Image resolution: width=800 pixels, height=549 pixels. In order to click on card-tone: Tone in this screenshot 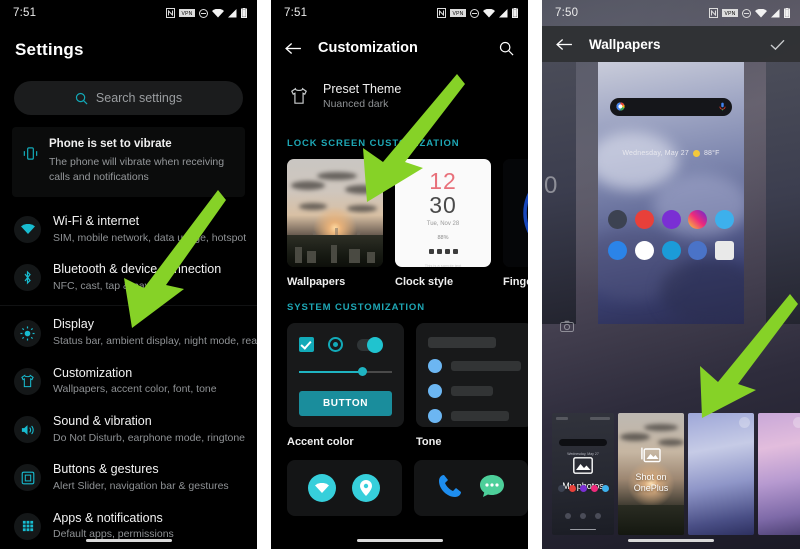, I will do `click(472, 385)`.